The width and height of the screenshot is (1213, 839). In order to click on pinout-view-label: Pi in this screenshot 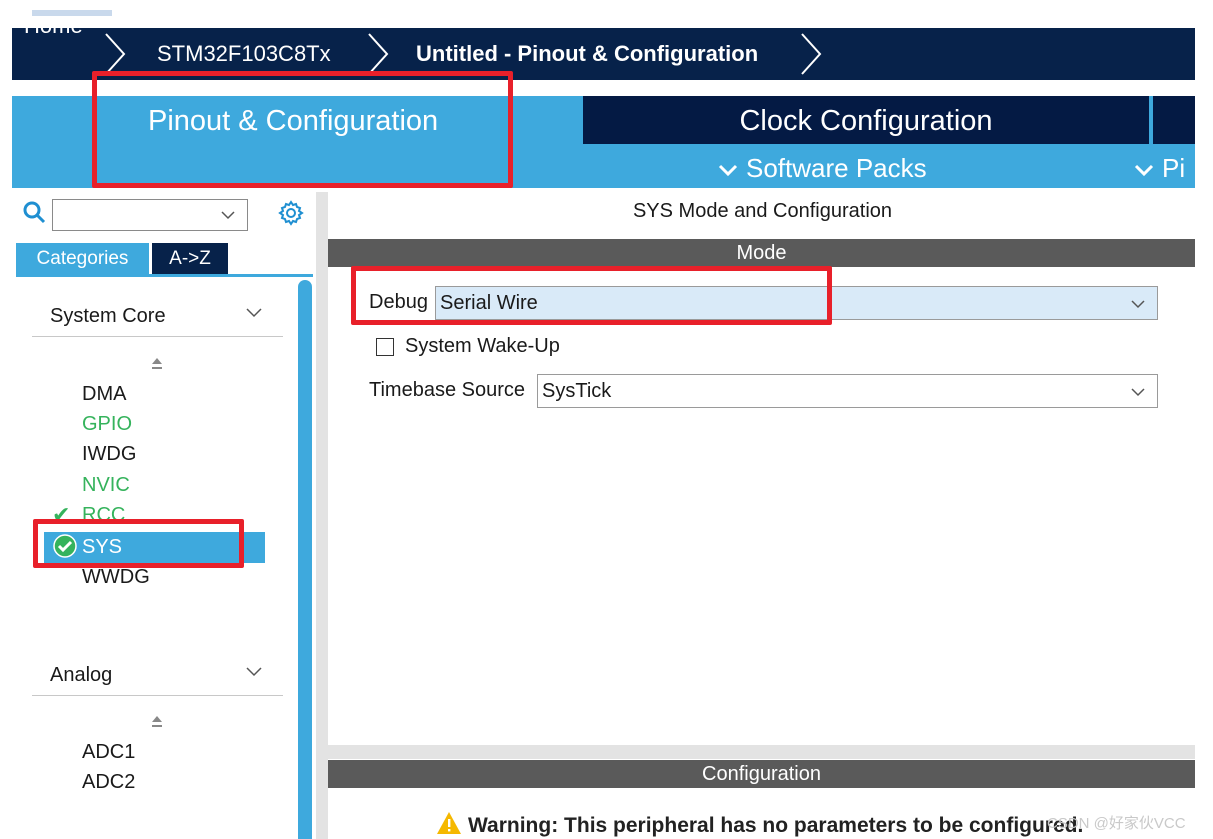, I will do `click(1174, 168)`.